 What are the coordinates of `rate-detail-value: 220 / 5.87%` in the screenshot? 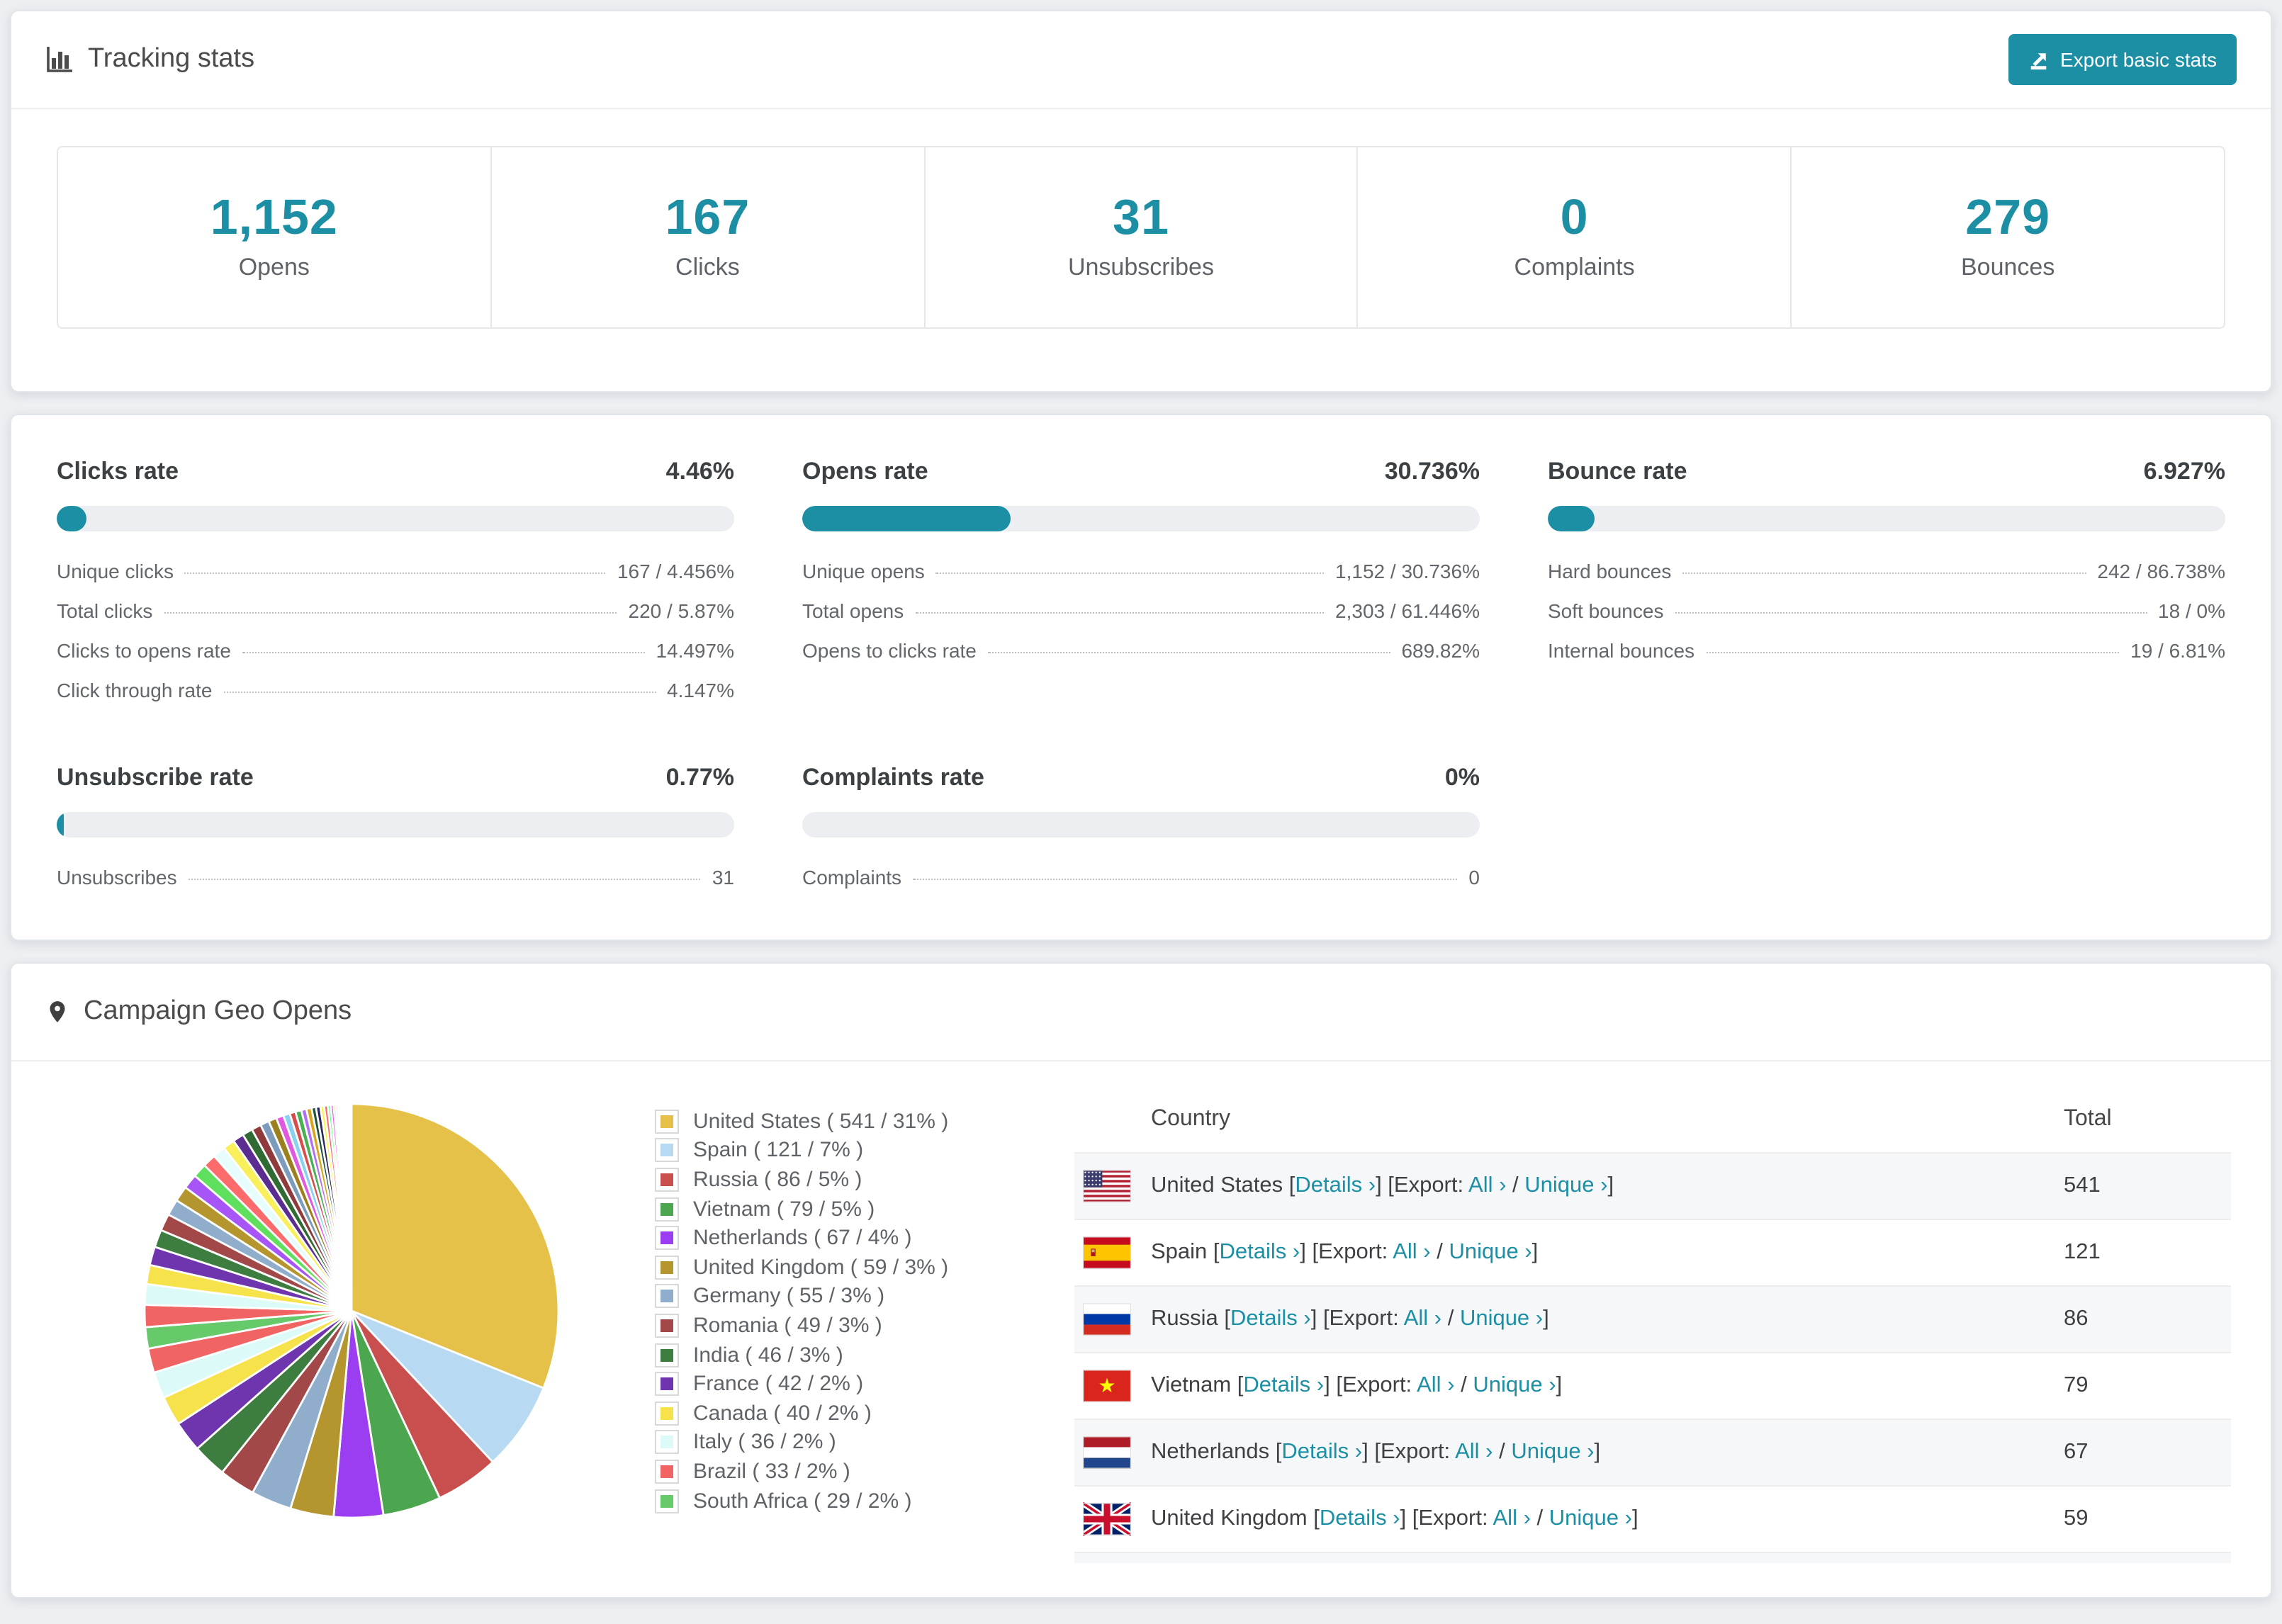 It's located at (681, 610).